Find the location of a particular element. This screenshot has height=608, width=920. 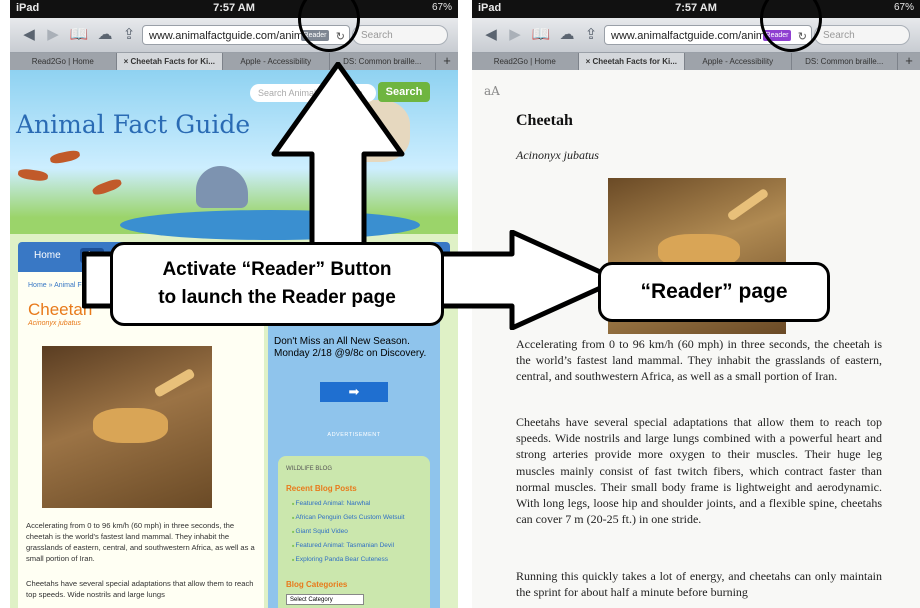

blog-categories-heading: Blog Categories is located at coordinates (317, 584).